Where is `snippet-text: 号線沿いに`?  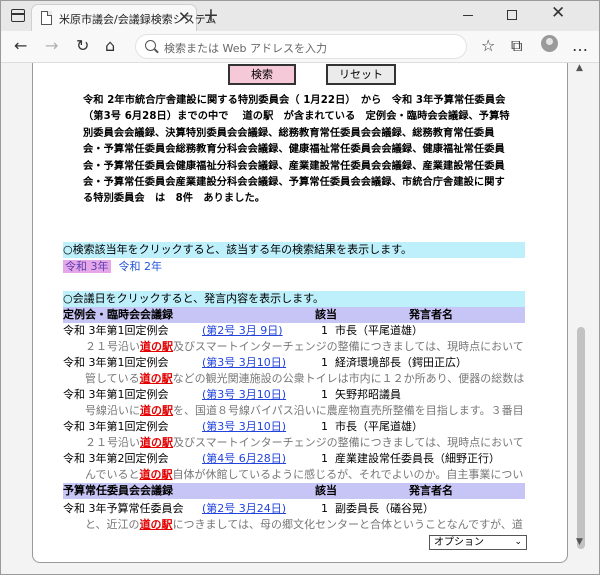 snippet-text: 号線沿いに is located at coordinates (112, 410).